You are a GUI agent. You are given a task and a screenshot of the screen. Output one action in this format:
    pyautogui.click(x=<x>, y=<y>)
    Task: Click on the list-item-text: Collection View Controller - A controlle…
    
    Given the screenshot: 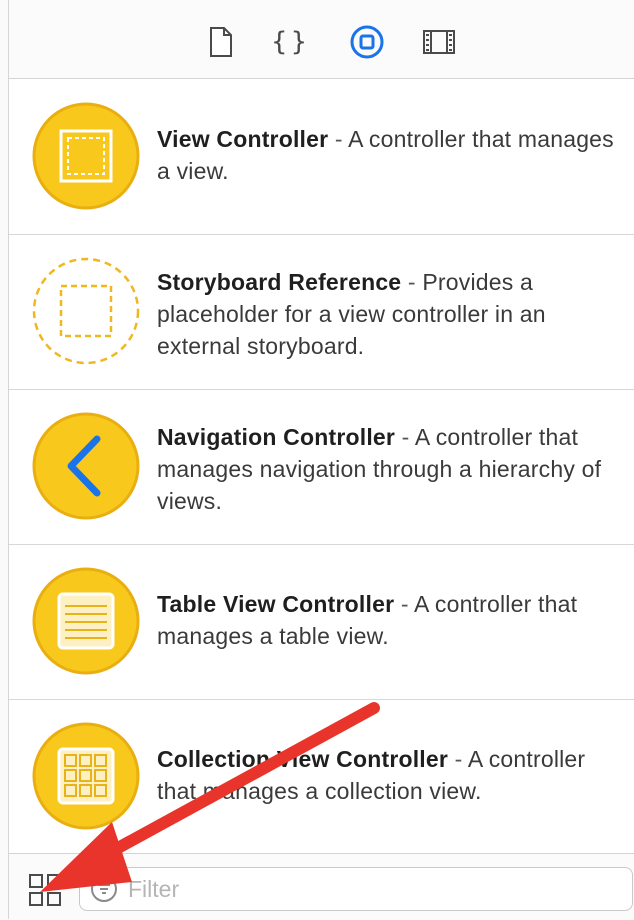 What is the action you would take?
    pyautogui.click(x=387, y=775)
    